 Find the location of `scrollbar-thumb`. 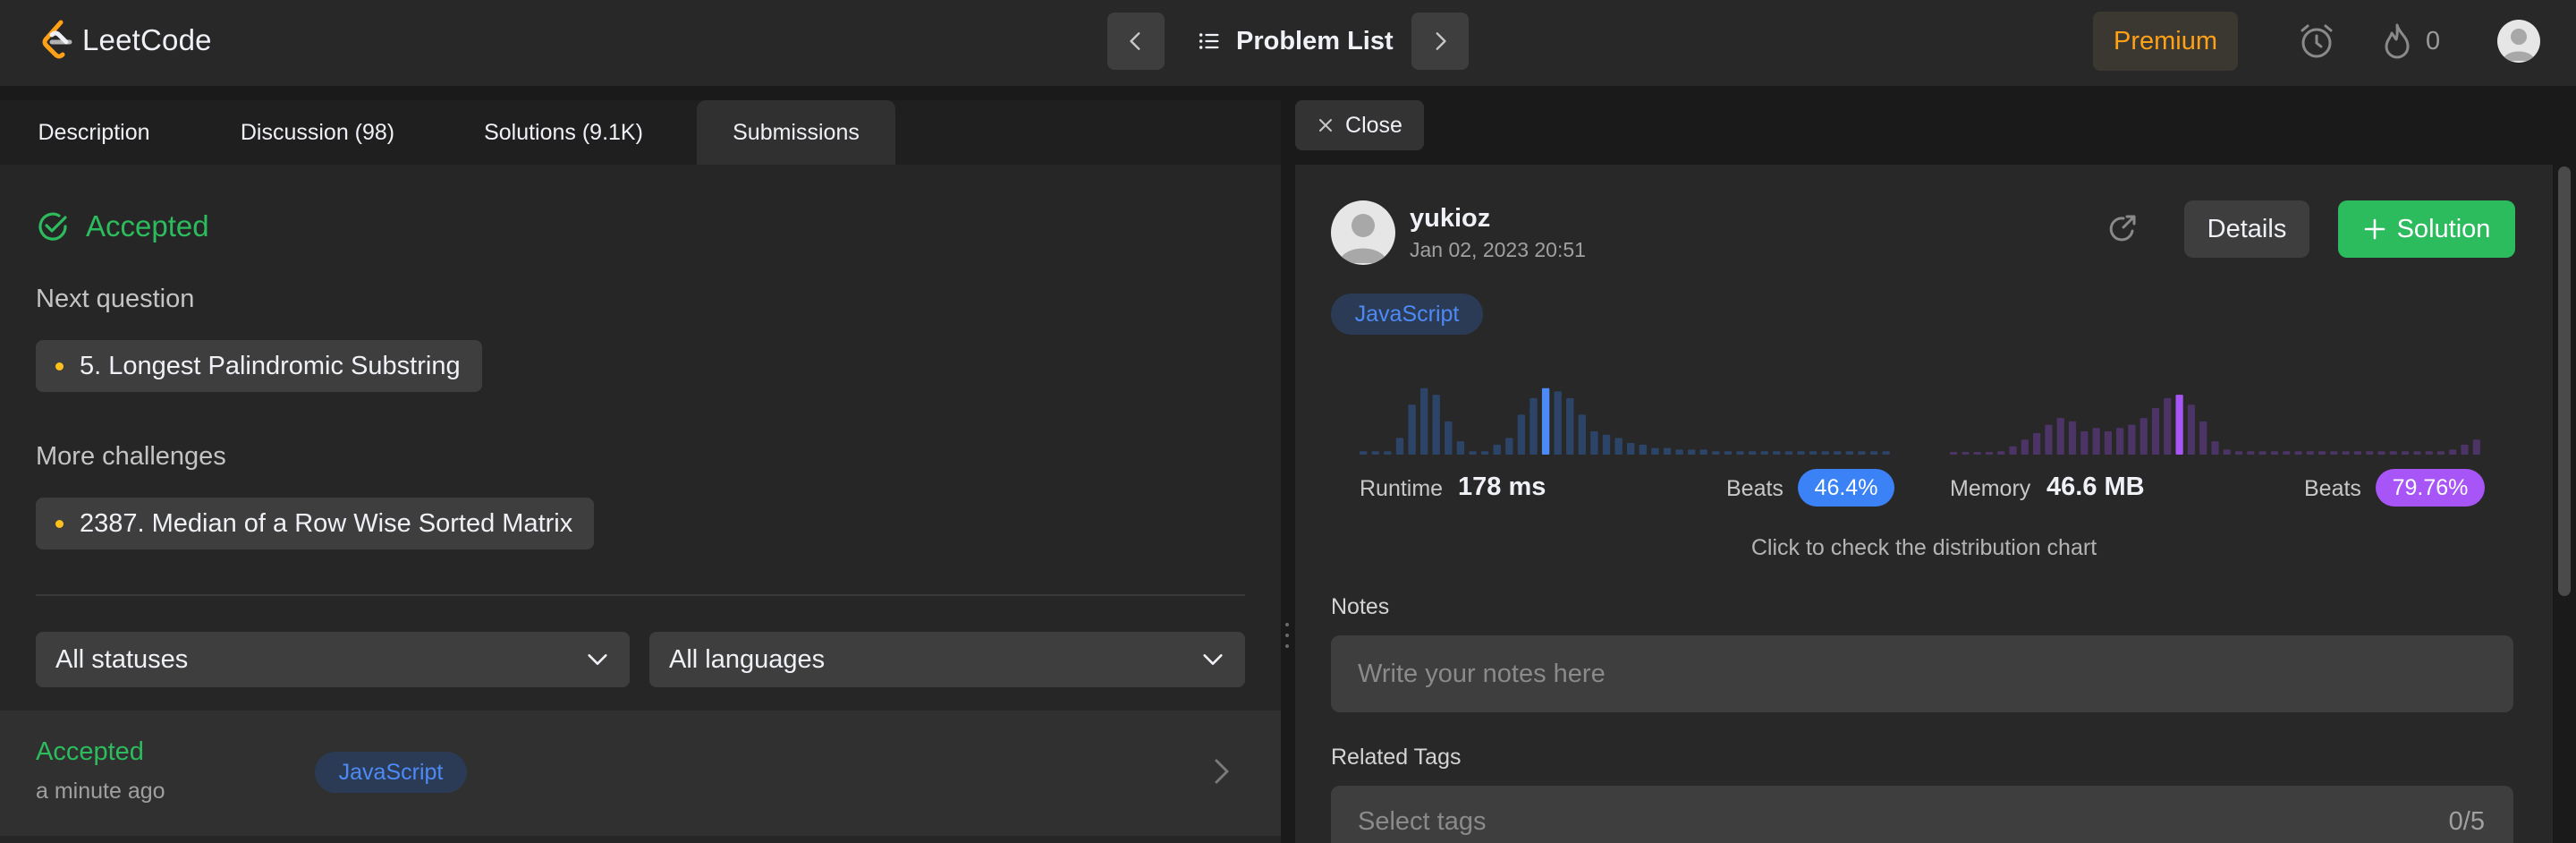

scrollbar-thumb is located at coordinates (2564, 381).